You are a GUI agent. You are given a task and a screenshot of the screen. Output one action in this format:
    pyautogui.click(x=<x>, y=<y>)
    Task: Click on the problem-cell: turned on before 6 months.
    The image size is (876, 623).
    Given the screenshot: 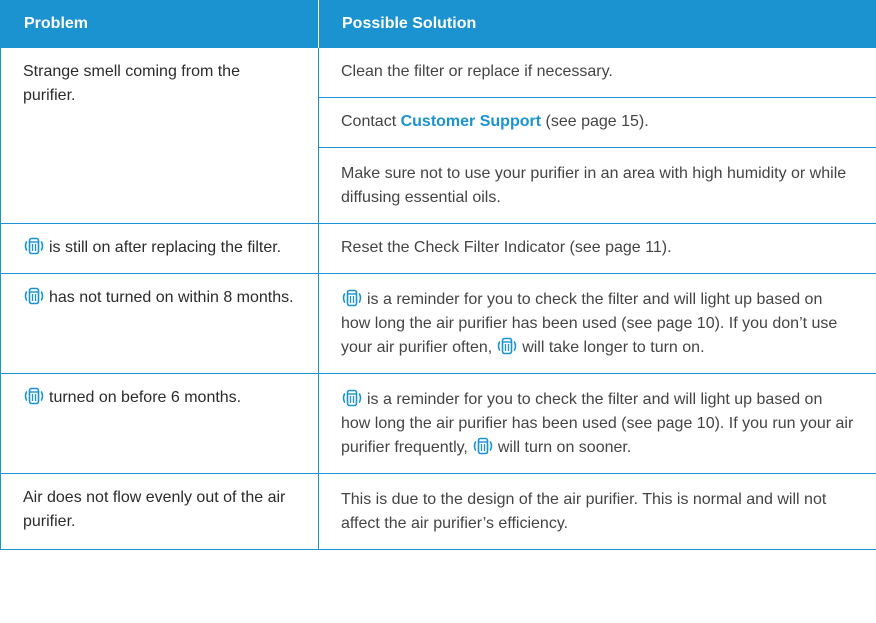 What is the action you would take?
    pyautogui.click(x=159, y=423)
    